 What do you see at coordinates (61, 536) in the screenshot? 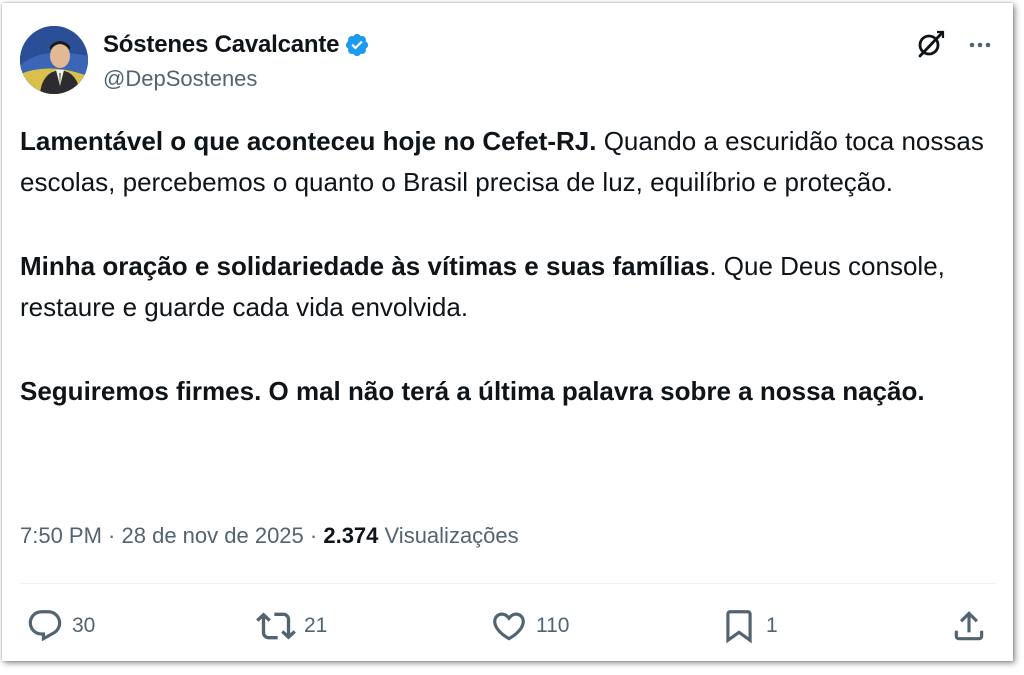
I see `tweet-time: 7:50 PM` at bounding box center [61, 536].